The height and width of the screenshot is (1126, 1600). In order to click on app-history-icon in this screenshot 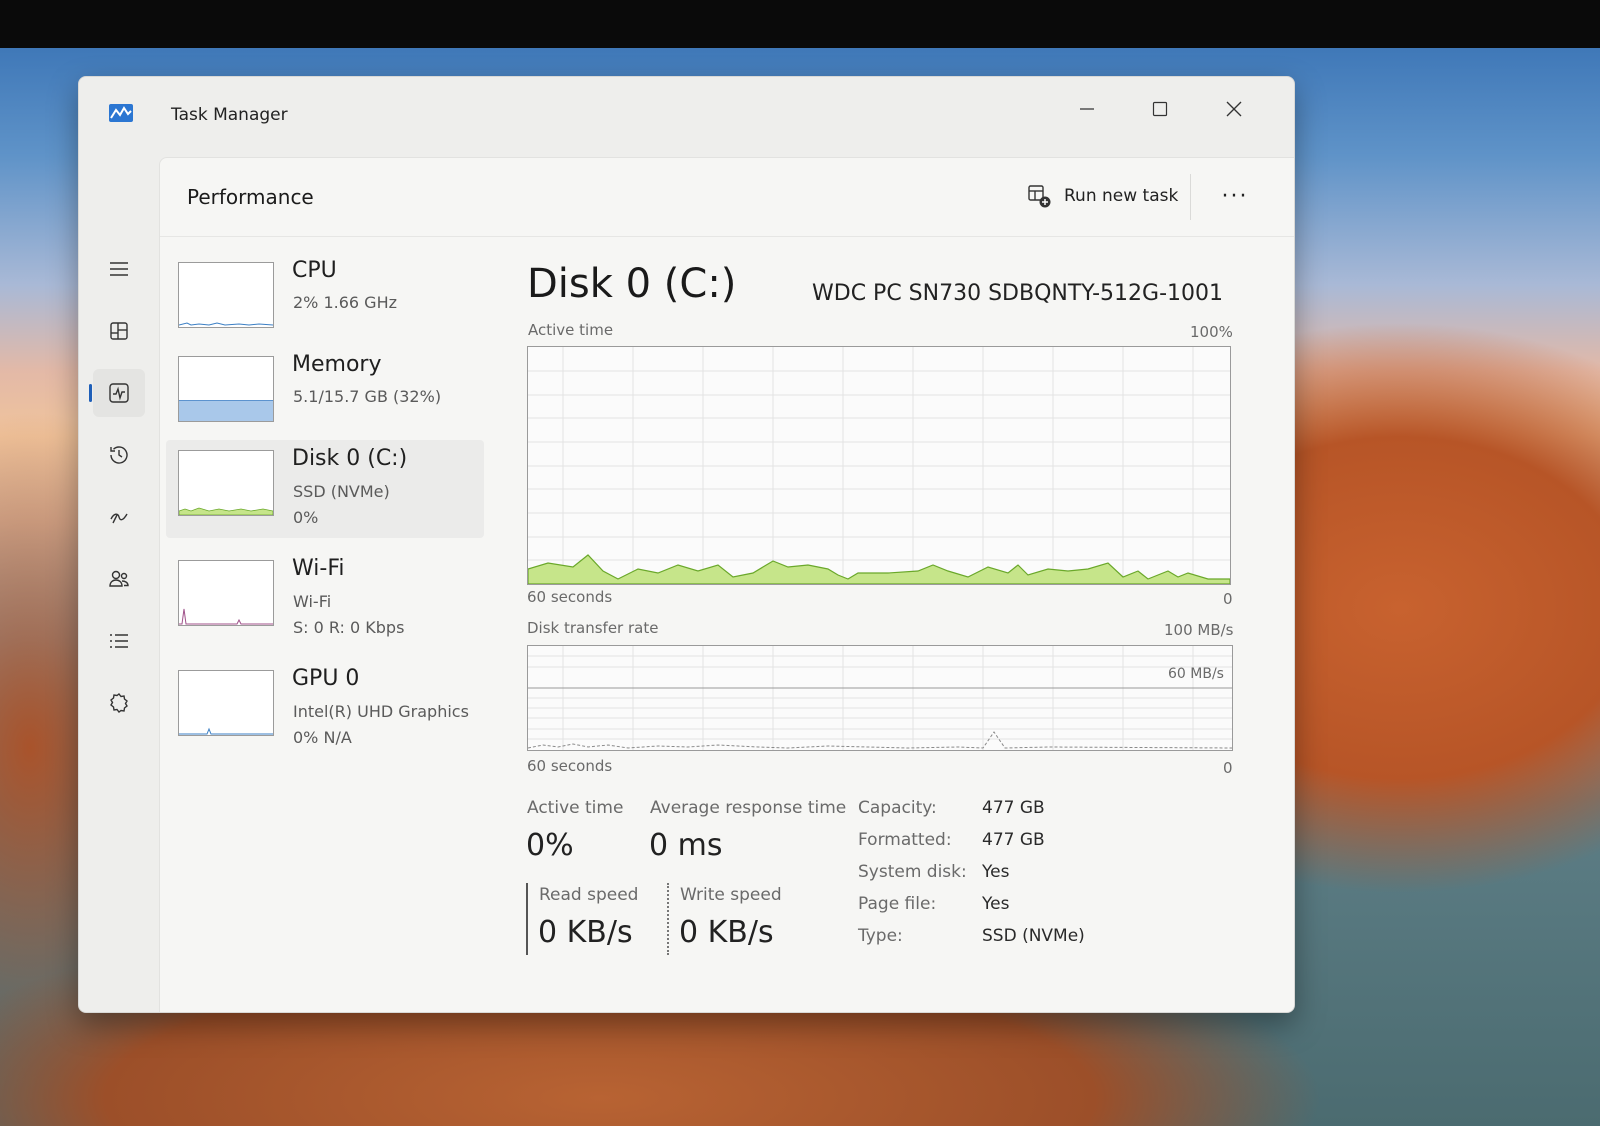, I will do `click(119, 455)`.